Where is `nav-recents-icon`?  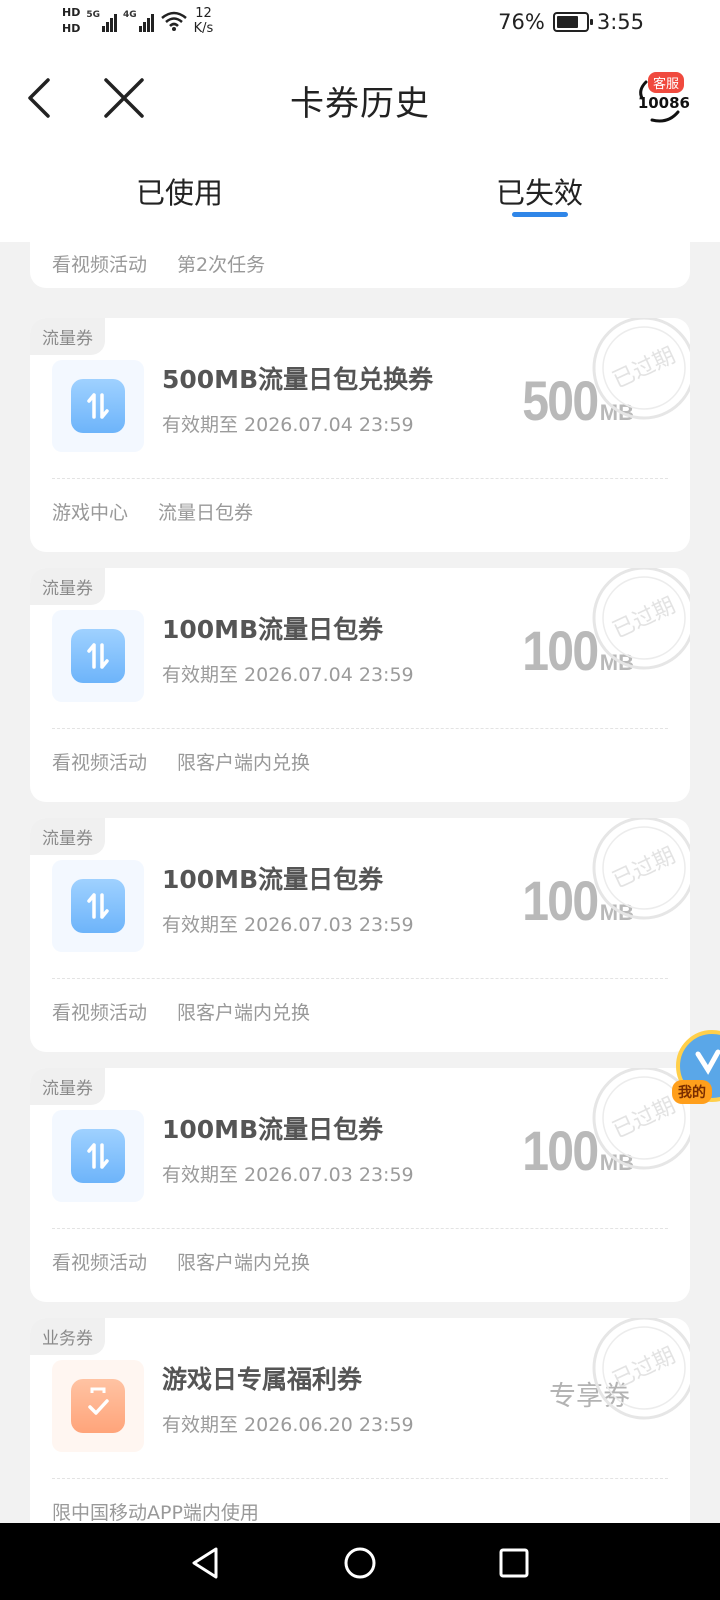
nav-recents-icon is located at coordinates (514, 1563).